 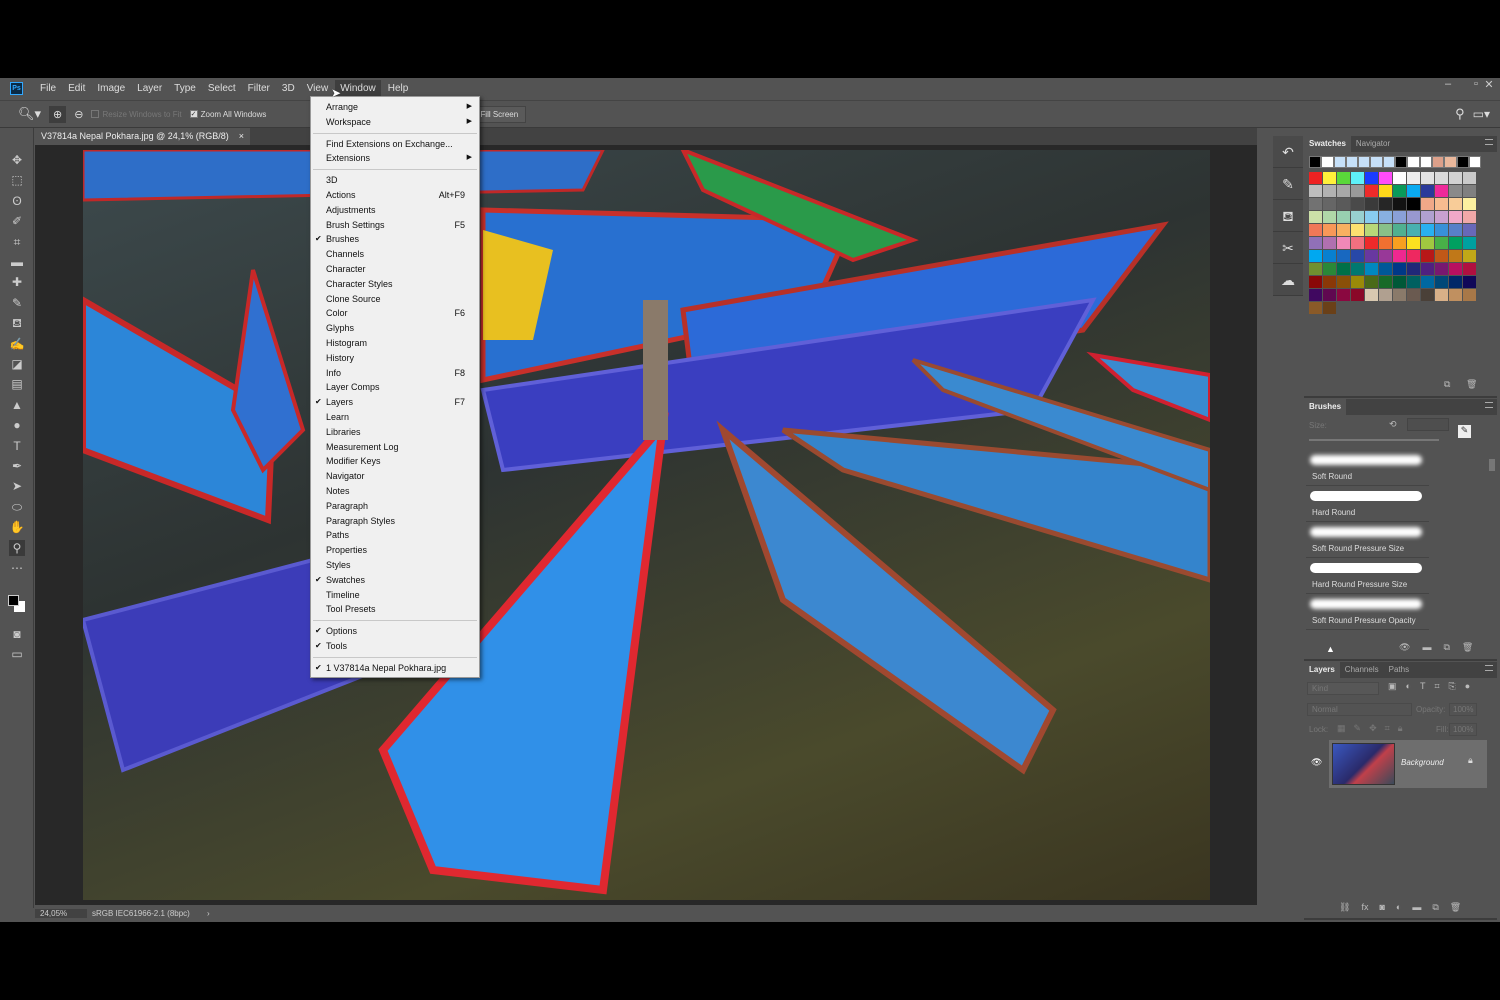 I want to click on layer-row-background: Background 🔒︎, so click(x=1408, y=764).